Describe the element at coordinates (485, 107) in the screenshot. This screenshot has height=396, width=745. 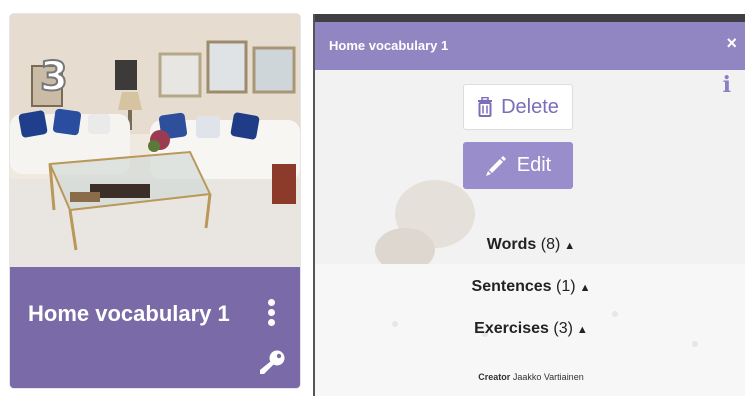
I see `trash-icon` at that location.